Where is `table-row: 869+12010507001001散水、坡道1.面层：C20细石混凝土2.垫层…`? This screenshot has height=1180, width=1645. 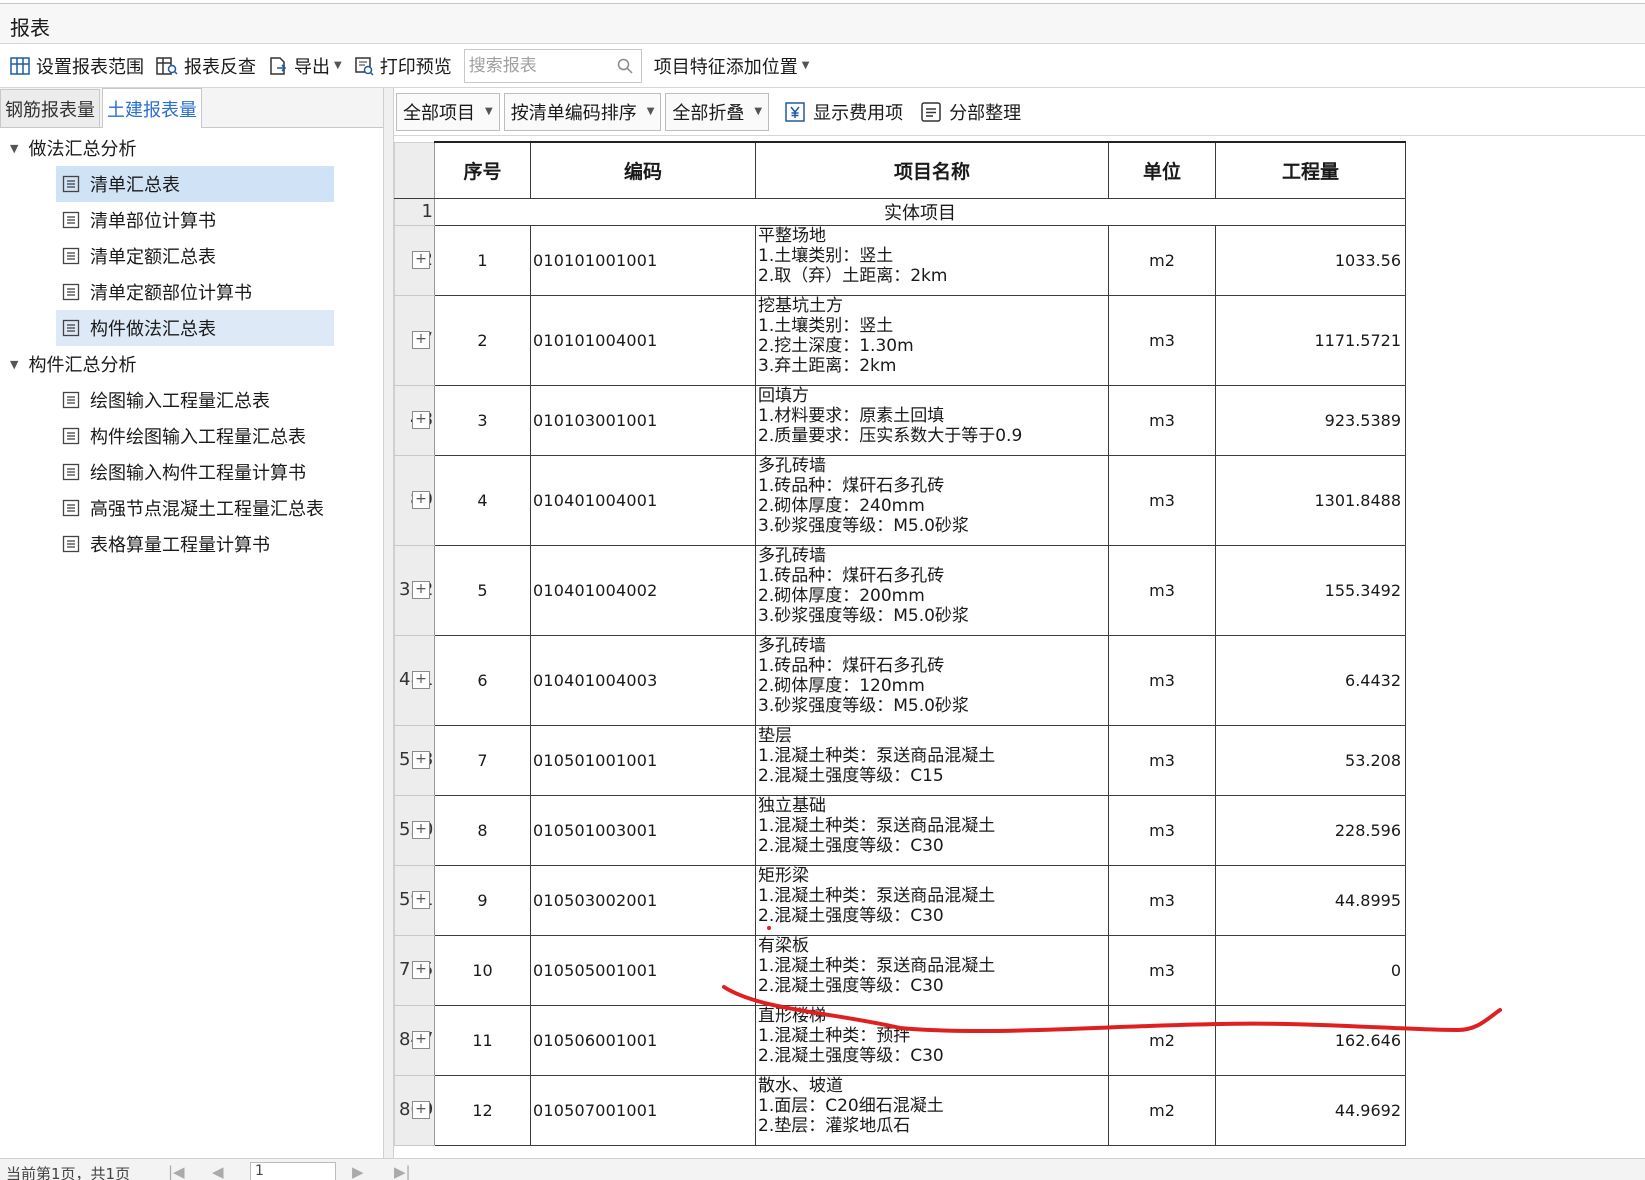 table-row: 869+12010507001001散水、坡道1.面层：C20细石混凝土2.垫层… is located at coordinates (900, 1110).